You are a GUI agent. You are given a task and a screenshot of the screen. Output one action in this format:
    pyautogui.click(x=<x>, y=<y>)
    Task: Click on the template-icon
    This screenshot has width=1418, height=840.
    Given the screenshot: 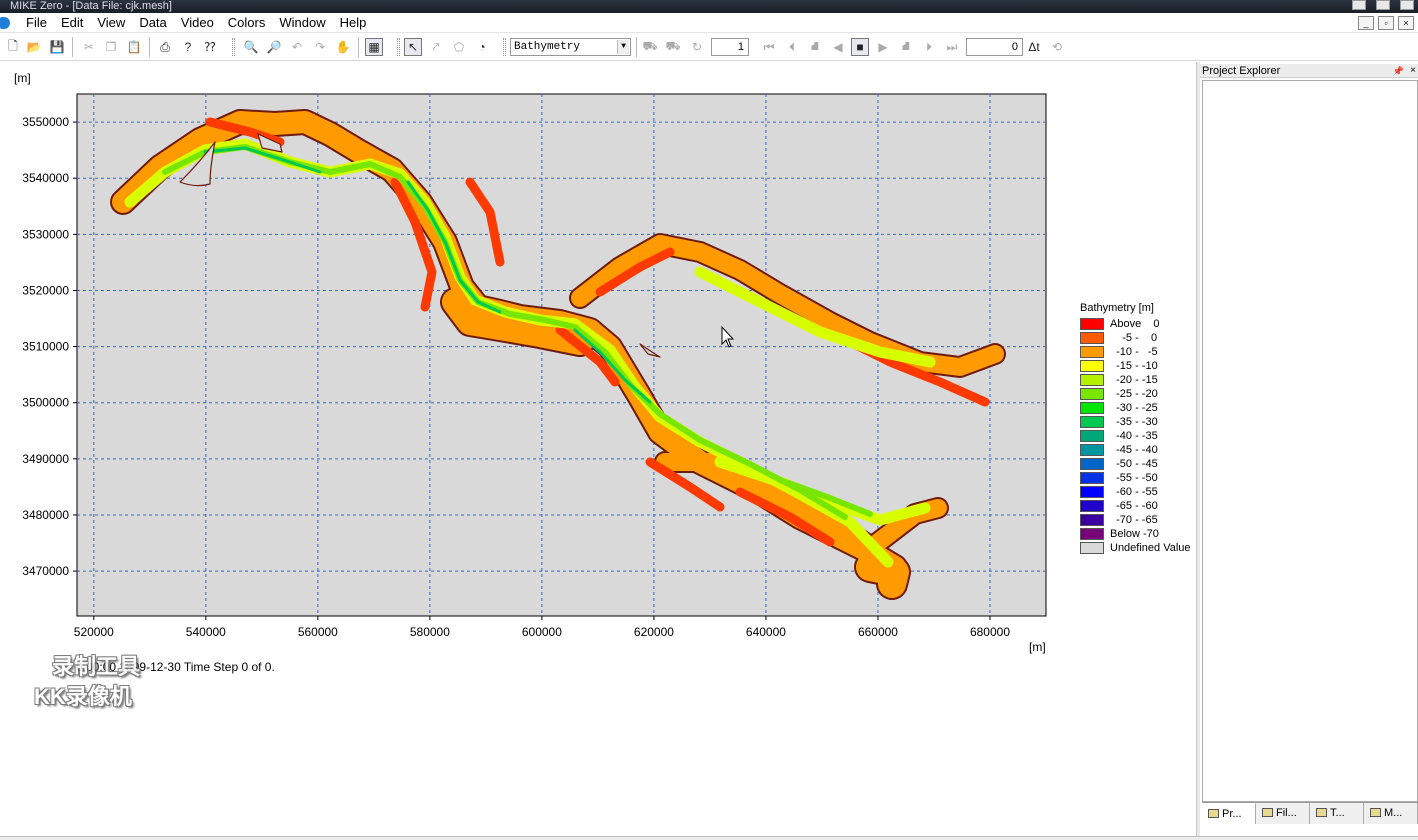 What is the action you would take?
    pyautogui.click(x=1321, y=812)
    